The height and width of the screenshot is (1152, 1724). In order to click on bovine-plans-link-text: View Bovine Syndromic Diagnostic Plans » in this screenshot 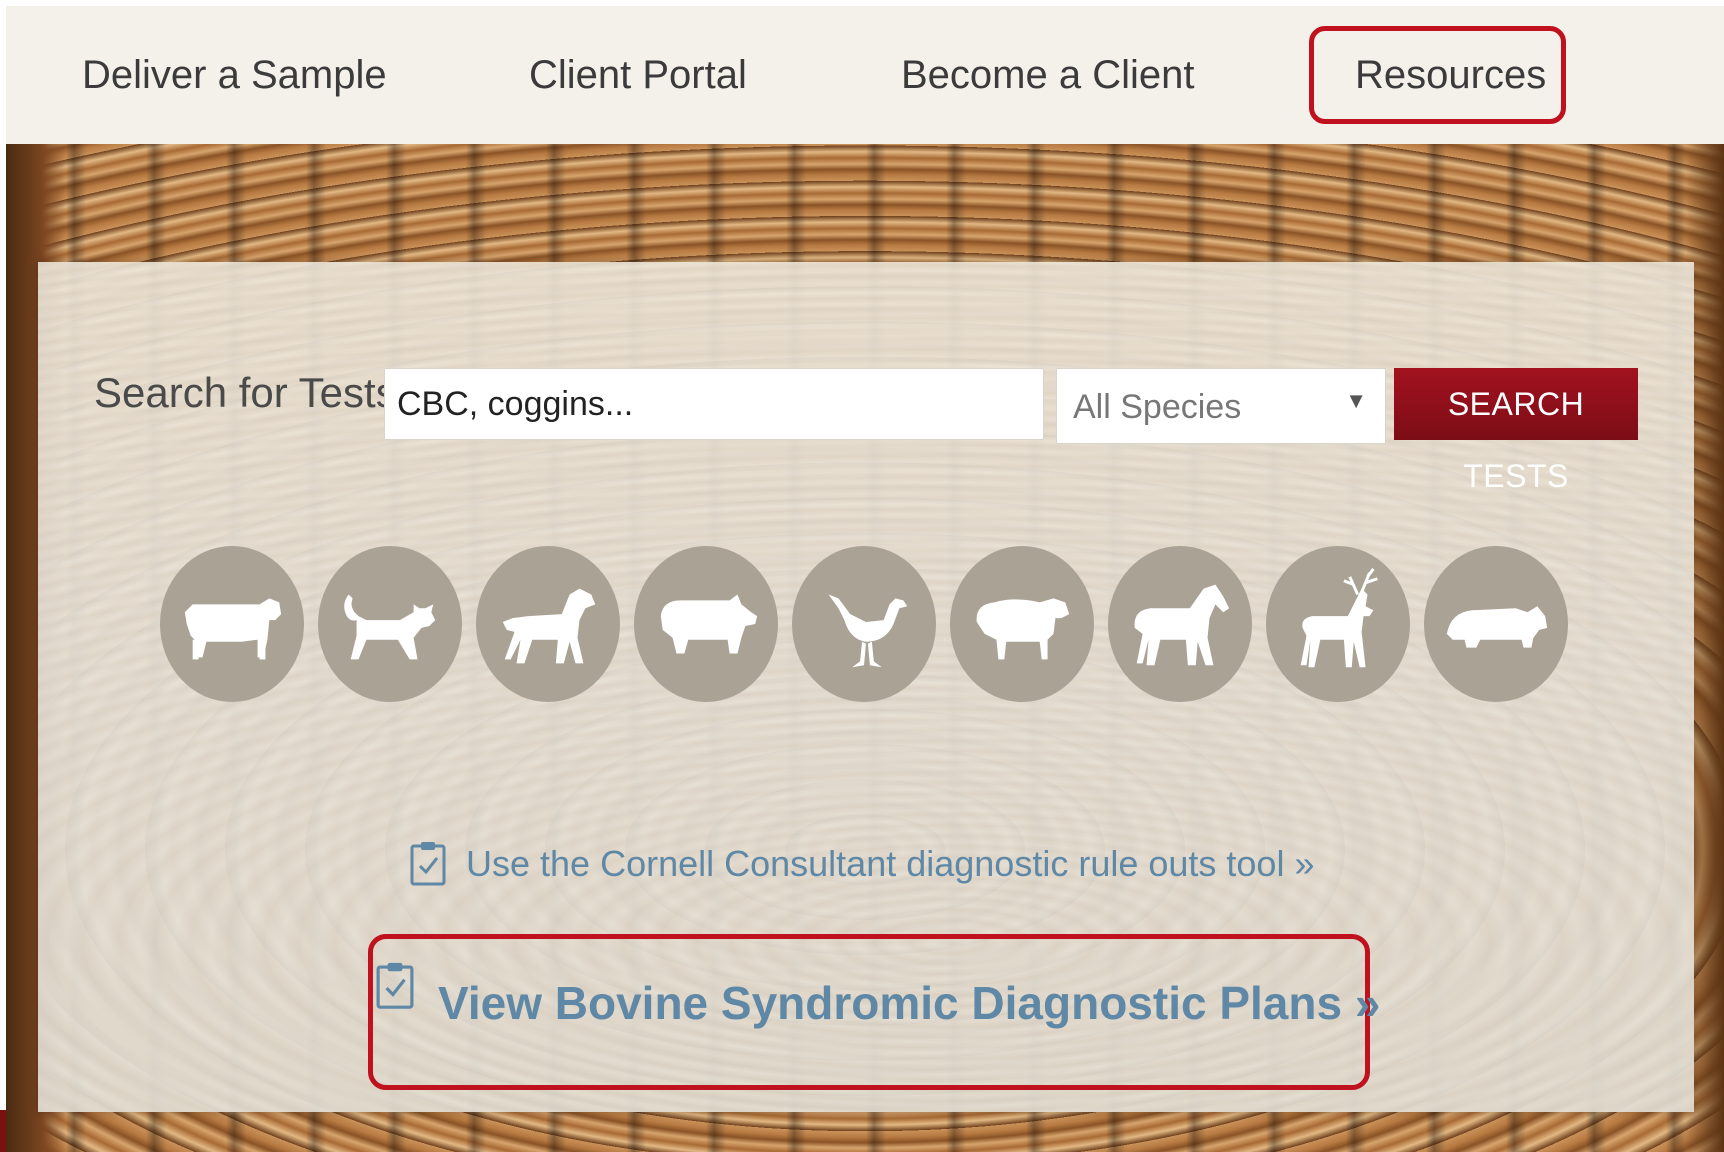, I will do `click(909, 1003)`.